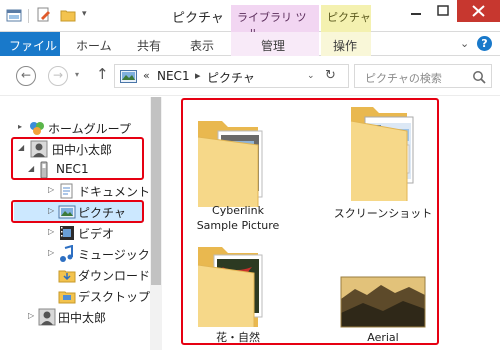 This screenshot has width=500, height=350. I want to click on folder-label: Cyberlink, so click(238, 210).